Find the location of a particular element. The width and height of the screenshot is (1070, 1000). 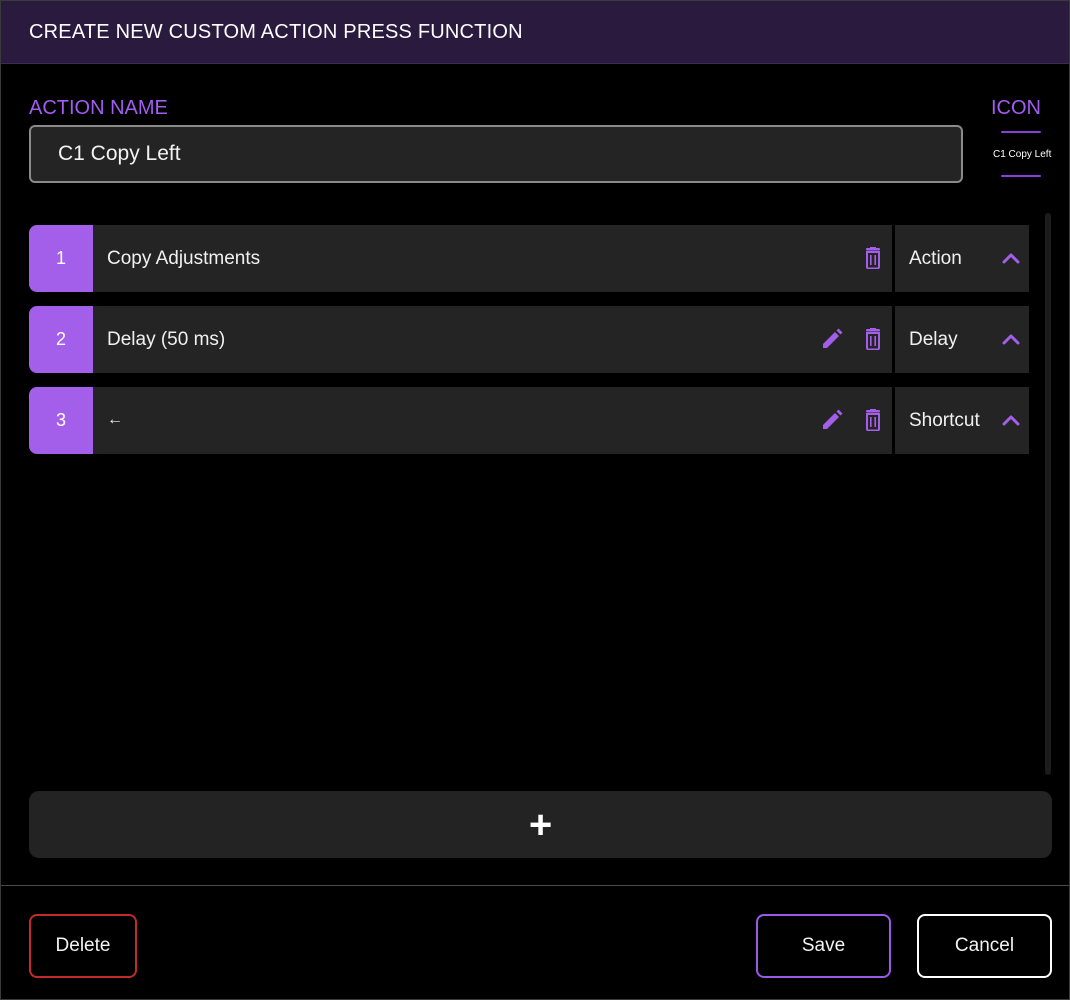

step-body: ← is located at coordinates (492, 420).